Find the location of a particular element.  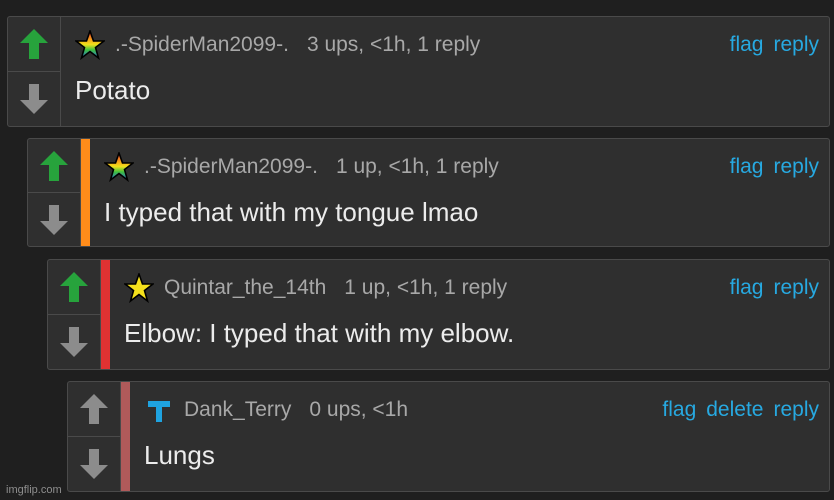

comment-text: Lungs is located at coordinates (179, 455).